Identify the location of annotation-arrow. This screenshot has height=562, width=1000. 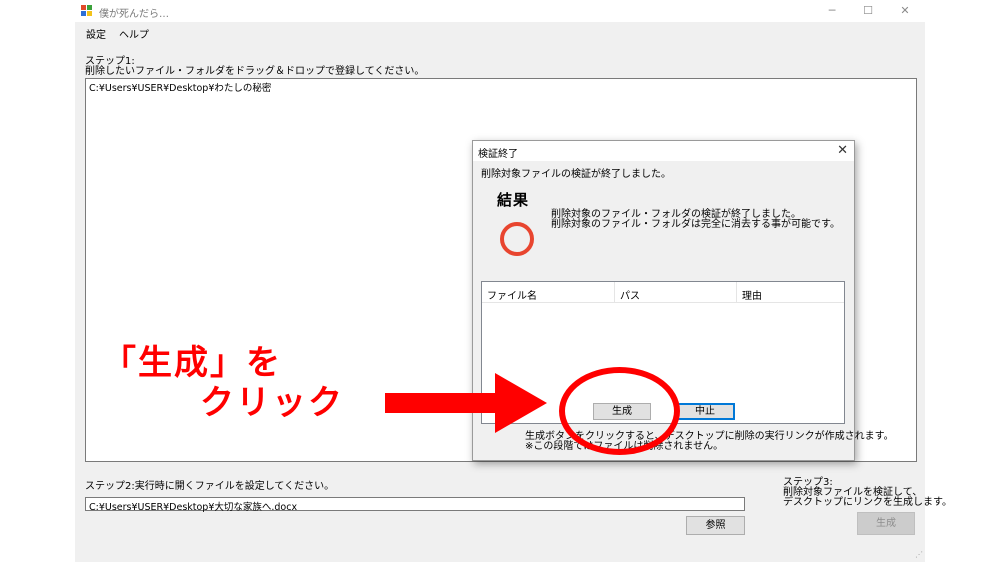
(466, 403).